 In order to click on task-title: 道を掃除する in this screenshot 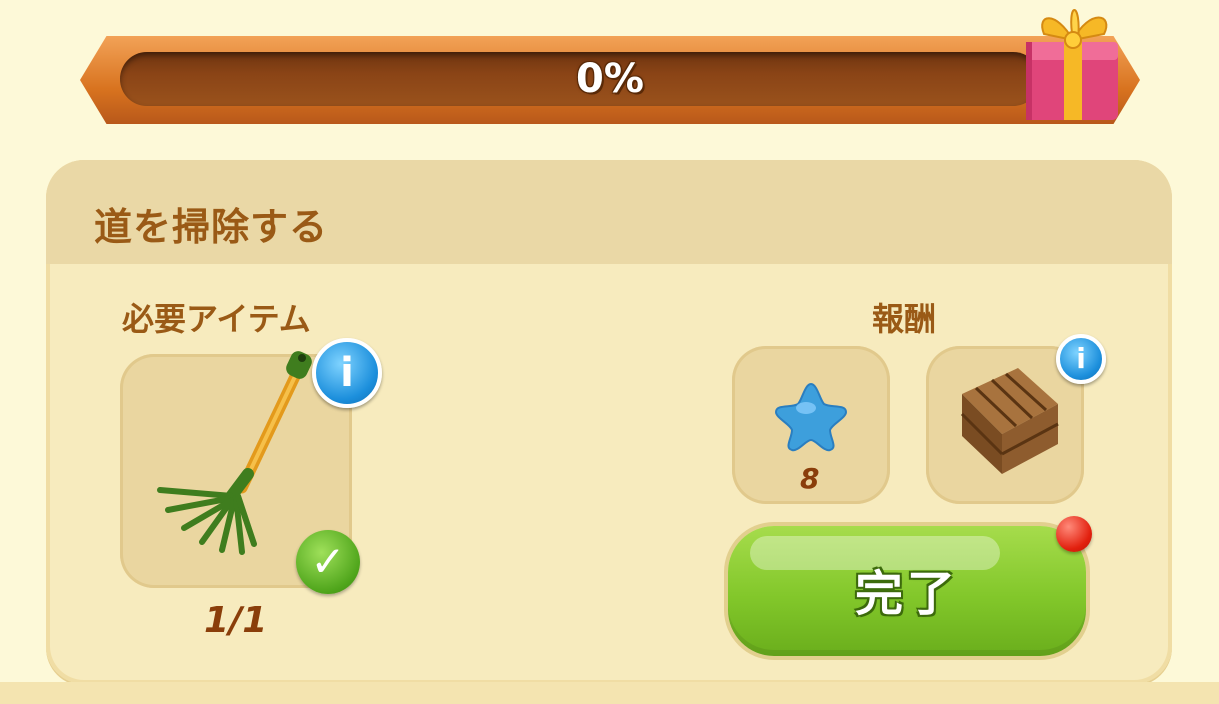, I will do `click(211, 227)`.